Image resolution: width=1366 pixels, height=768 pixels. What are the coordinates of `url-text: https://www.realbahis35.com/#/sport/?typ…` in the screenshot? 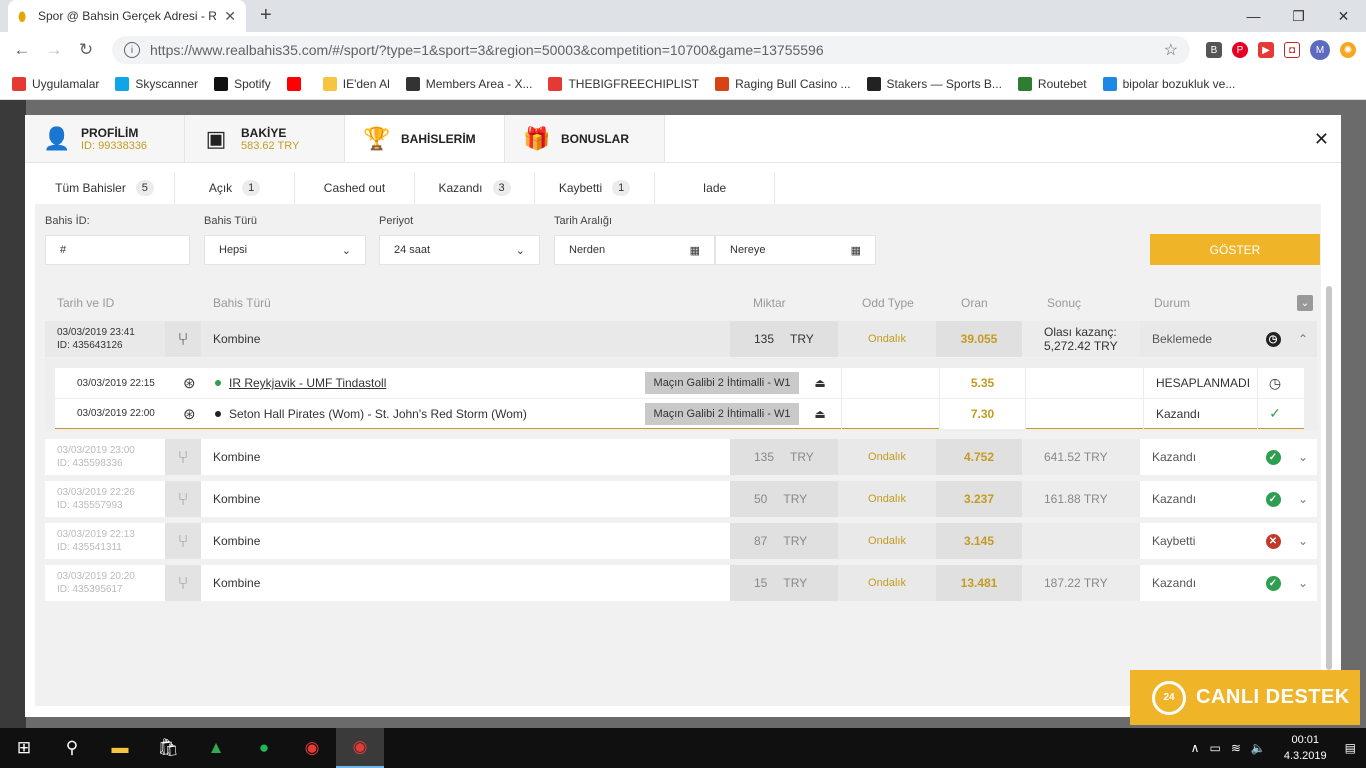 It's located at (652, 50).